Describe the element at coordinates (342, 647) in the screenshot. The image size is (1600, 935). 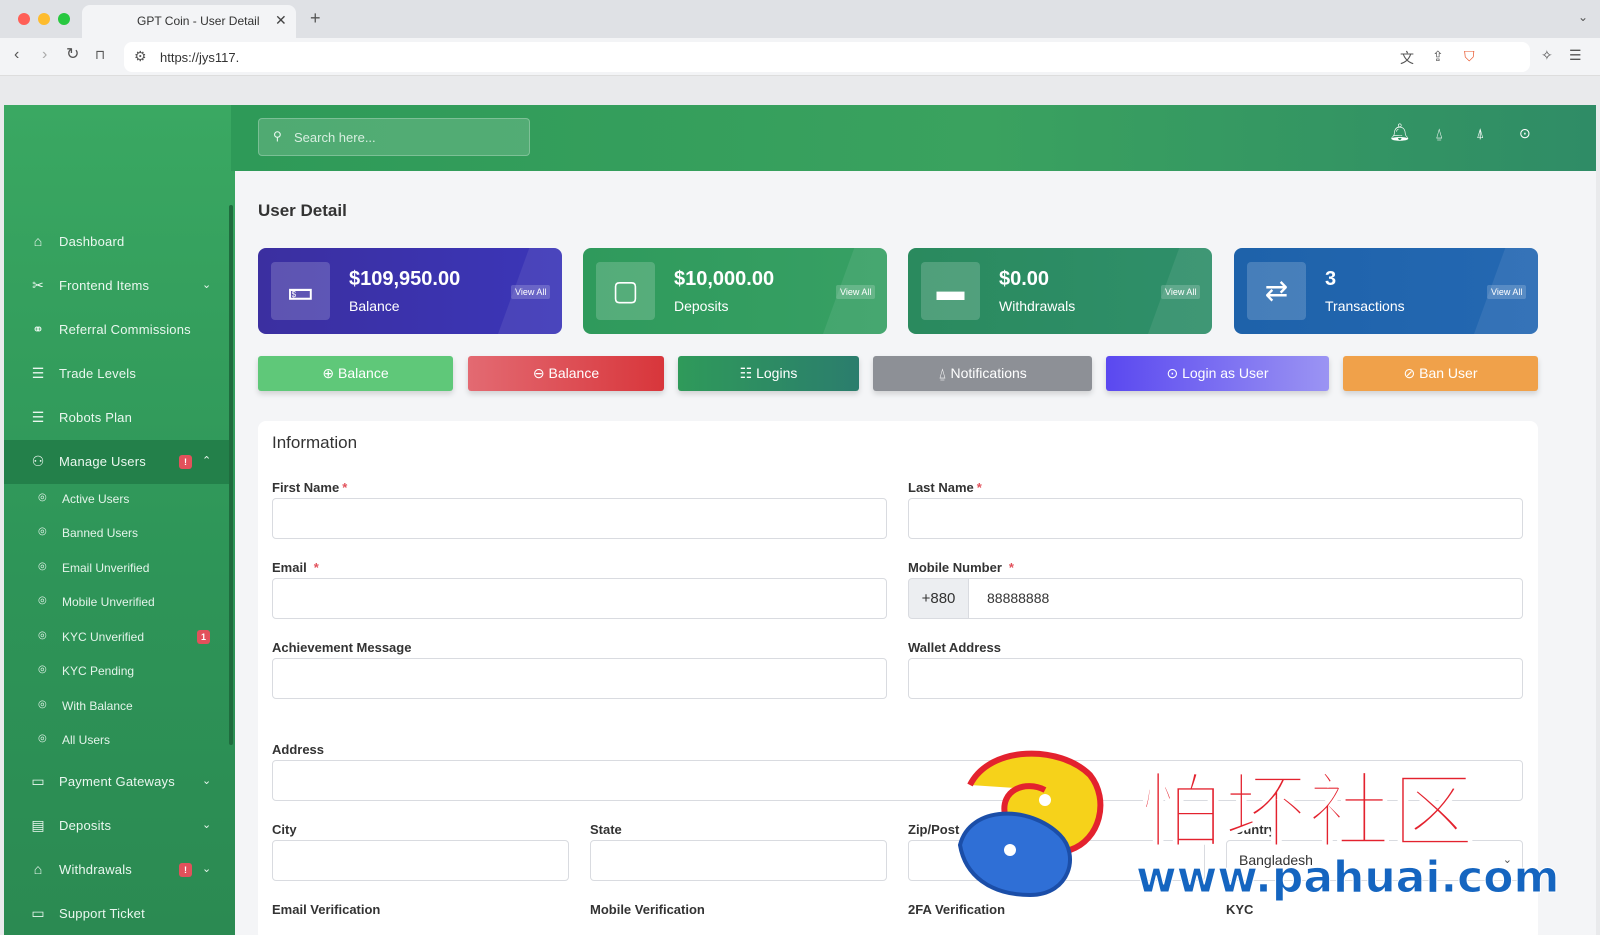
I see `achievement-message-label: Achievement Message` at that location.